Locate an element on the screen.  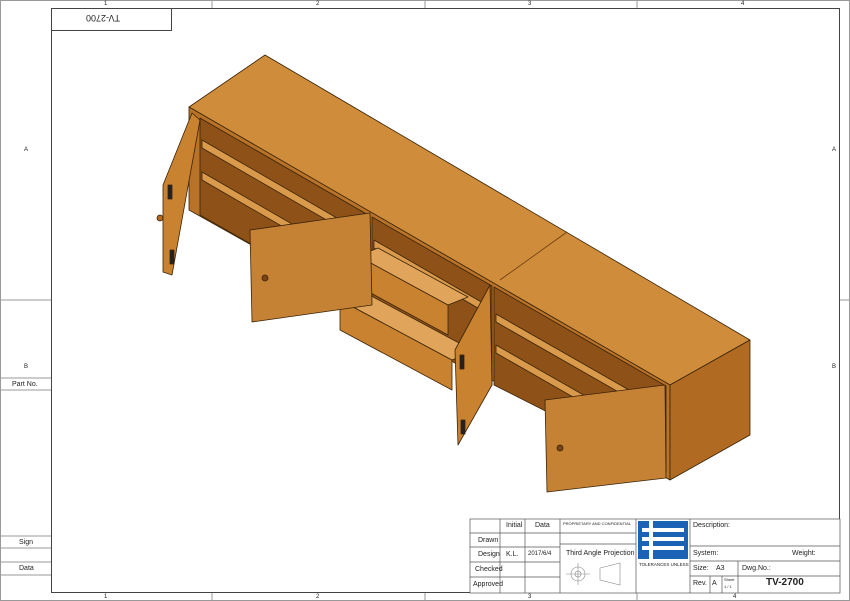
size-value: A3 is located at coordinates (720, 568).